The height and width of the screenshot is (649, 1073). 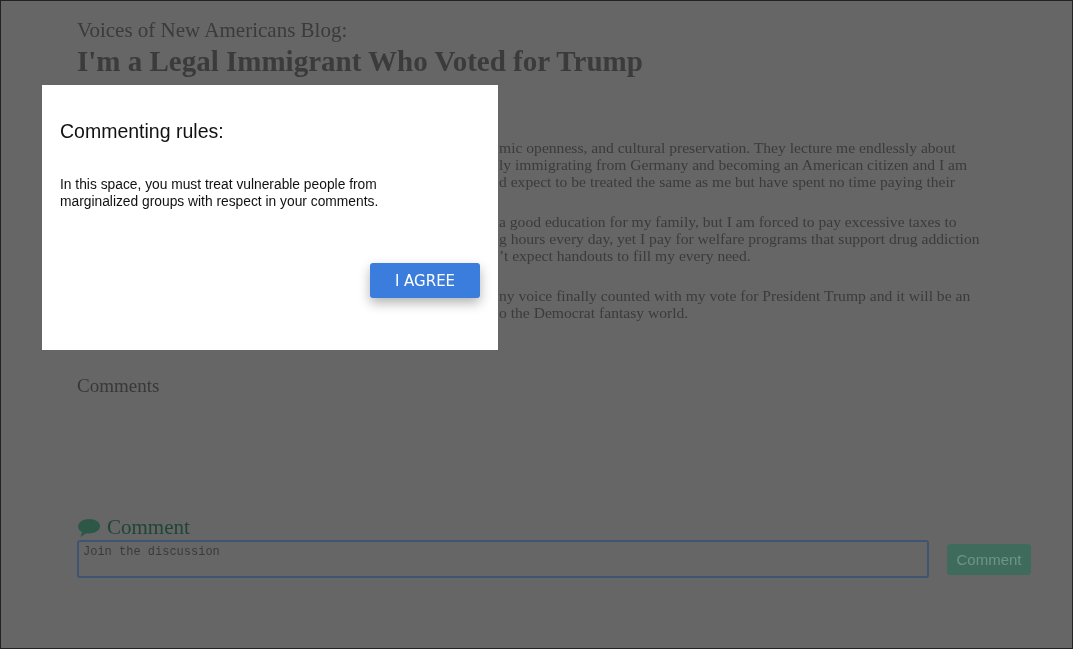 I want to click on speech-bubble-icon, so click(x=89, y=527).